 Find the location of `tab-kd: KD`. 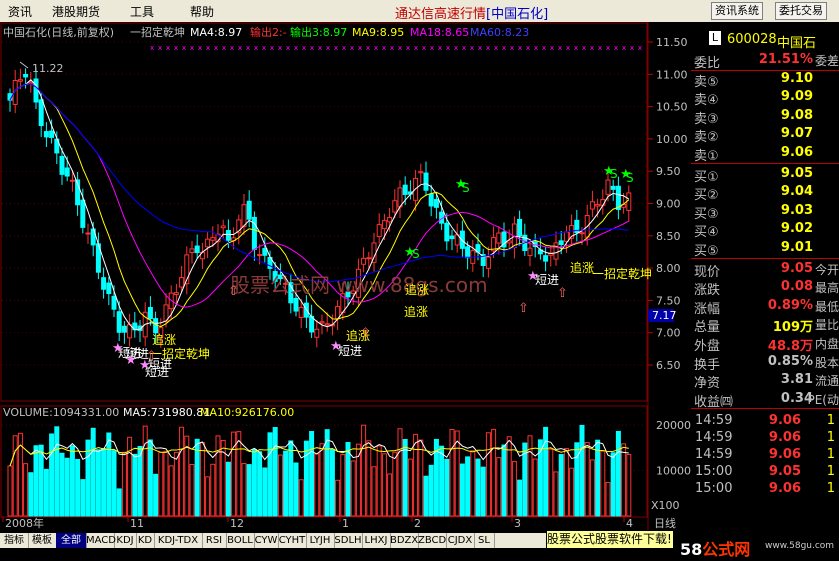

tab-kd: KD is located at coordinates (145, 540).